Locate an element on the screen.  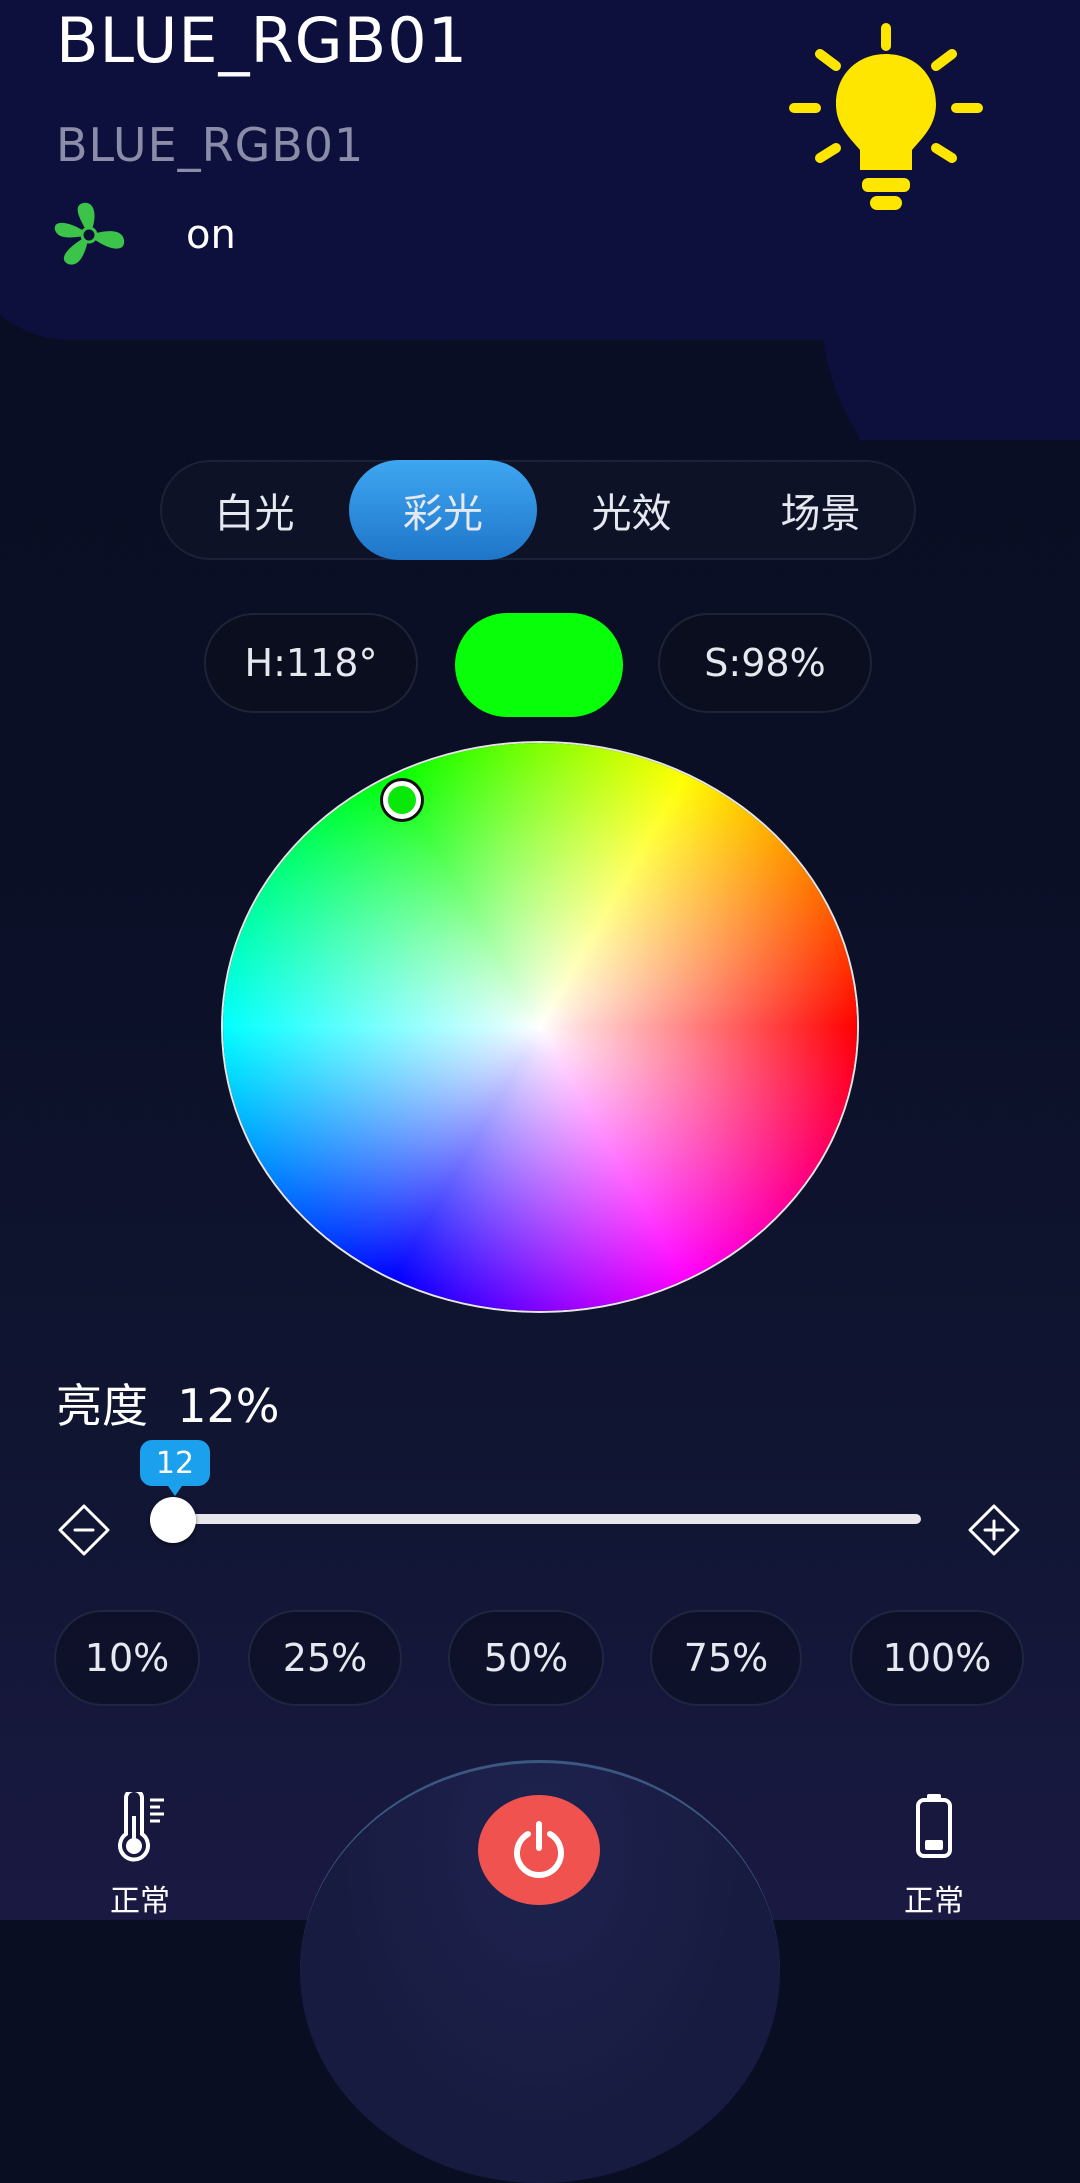
preset-100-button: 100% is located at coordinates (937, 1658).